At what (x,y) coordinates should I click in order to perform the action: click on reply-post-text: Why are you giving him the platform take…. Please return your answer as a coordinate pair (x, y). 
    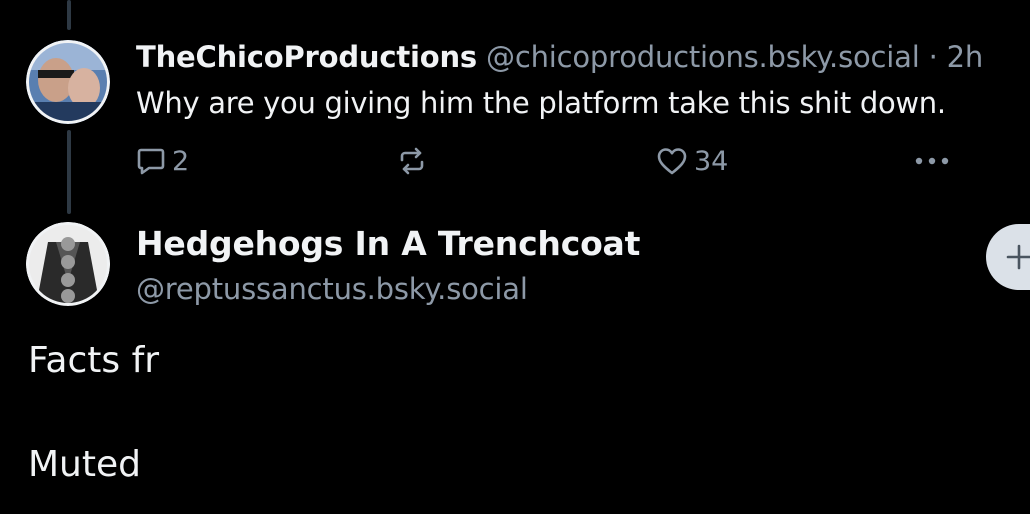
    Looking at the image, I should click on (541, 103).